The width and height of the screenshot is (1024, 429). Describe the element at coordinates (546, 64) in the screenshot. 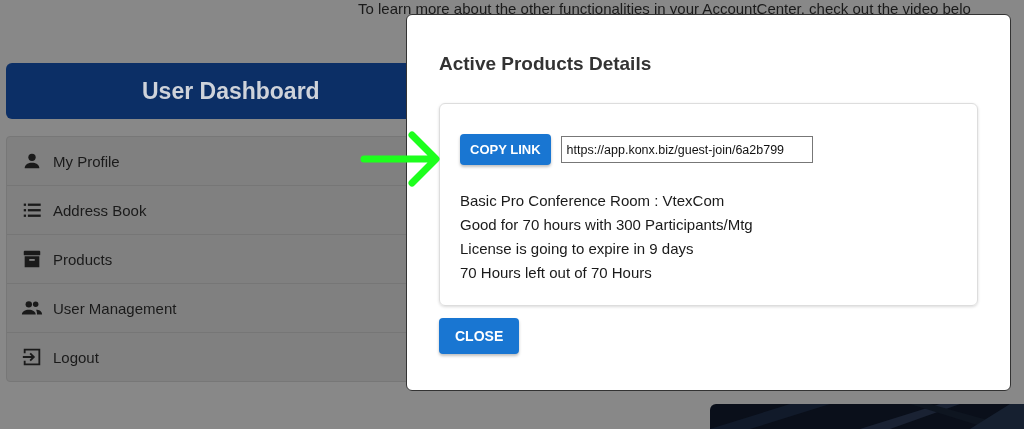

I see `dialog-title: Active Products Details` at that location.